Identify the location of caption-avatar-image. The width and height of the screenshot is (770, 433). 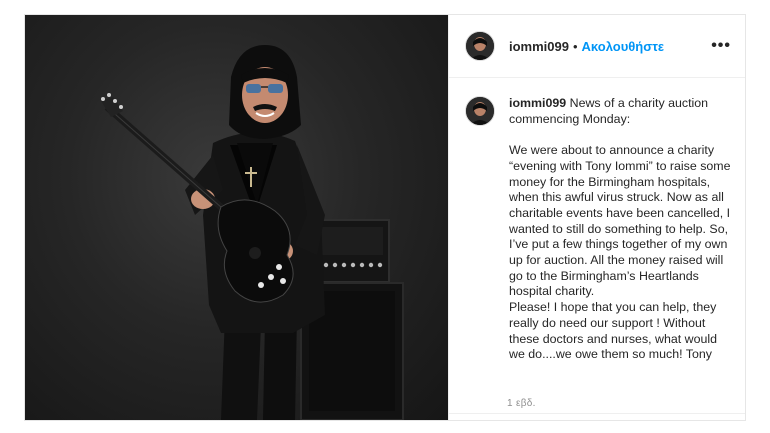
(480, 111).